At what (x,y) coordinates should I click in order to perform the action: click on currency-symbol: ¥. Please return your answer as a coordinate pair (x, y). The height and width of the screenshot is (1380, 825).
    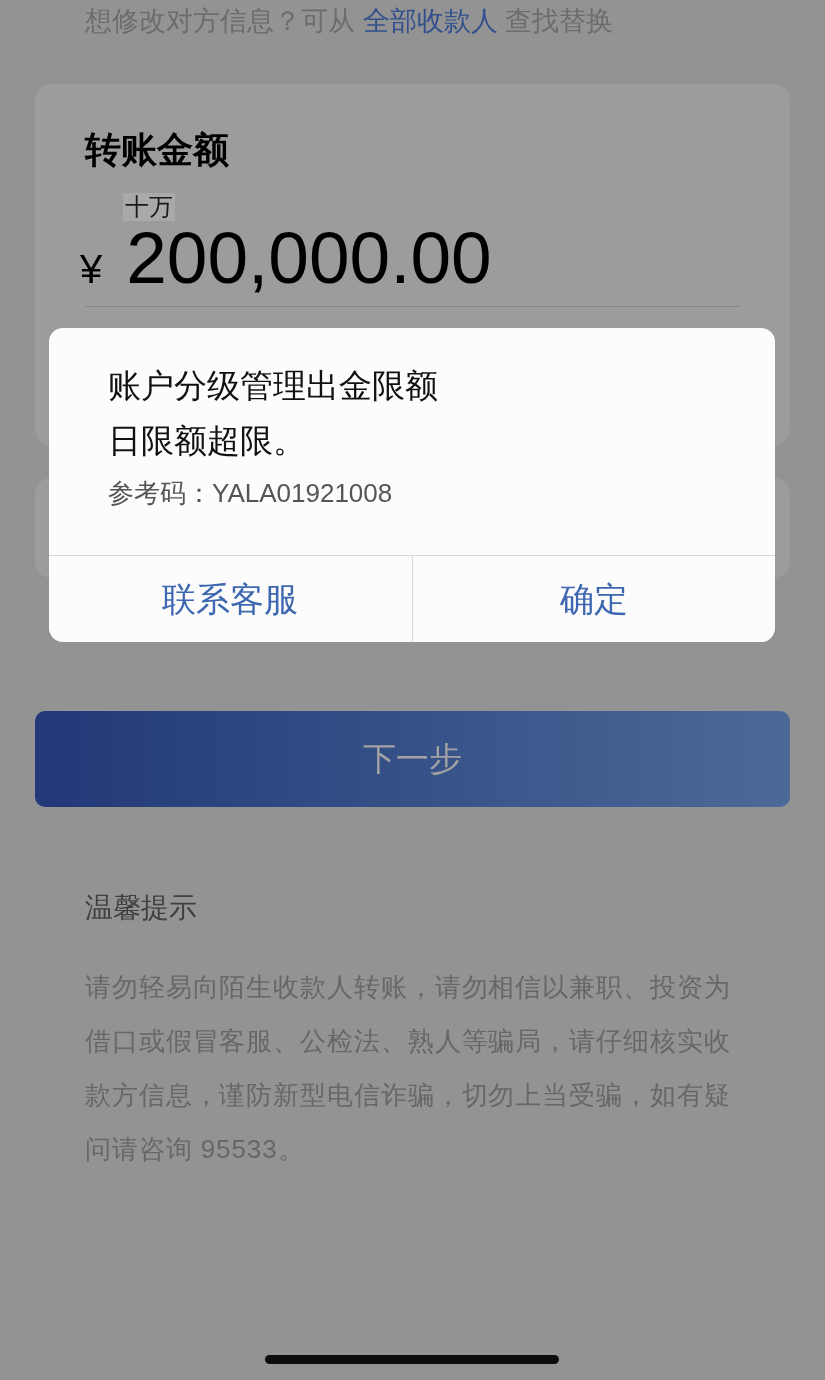
    Looking at the image, I should click on (91, 269).